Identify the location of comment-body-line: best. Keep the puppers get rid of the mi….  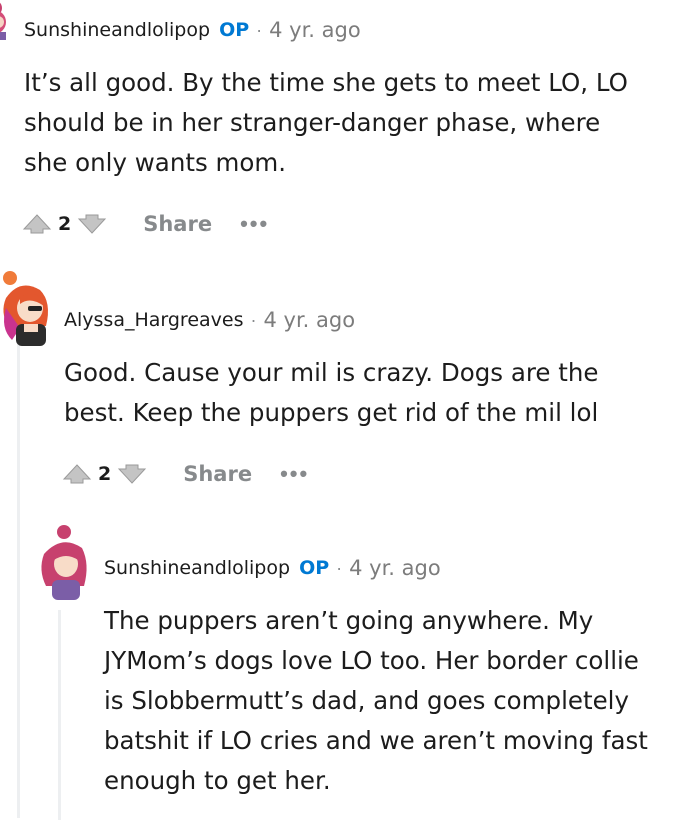
(331, 412).